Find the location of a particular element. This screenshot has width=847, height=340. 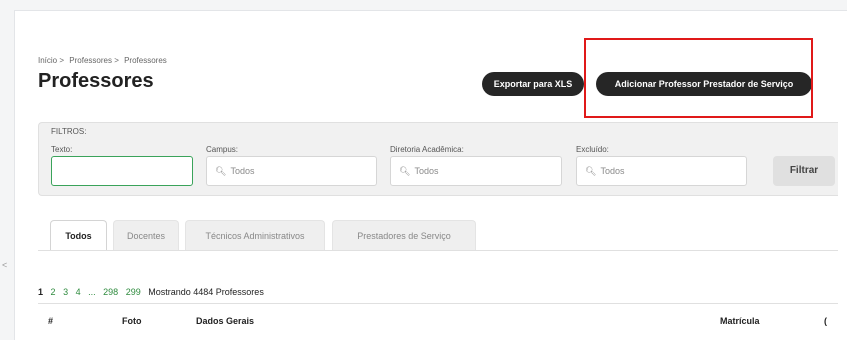

tab-prestadores-de-servico: Prestadores de Serviço is located at coordinates (404, 235).